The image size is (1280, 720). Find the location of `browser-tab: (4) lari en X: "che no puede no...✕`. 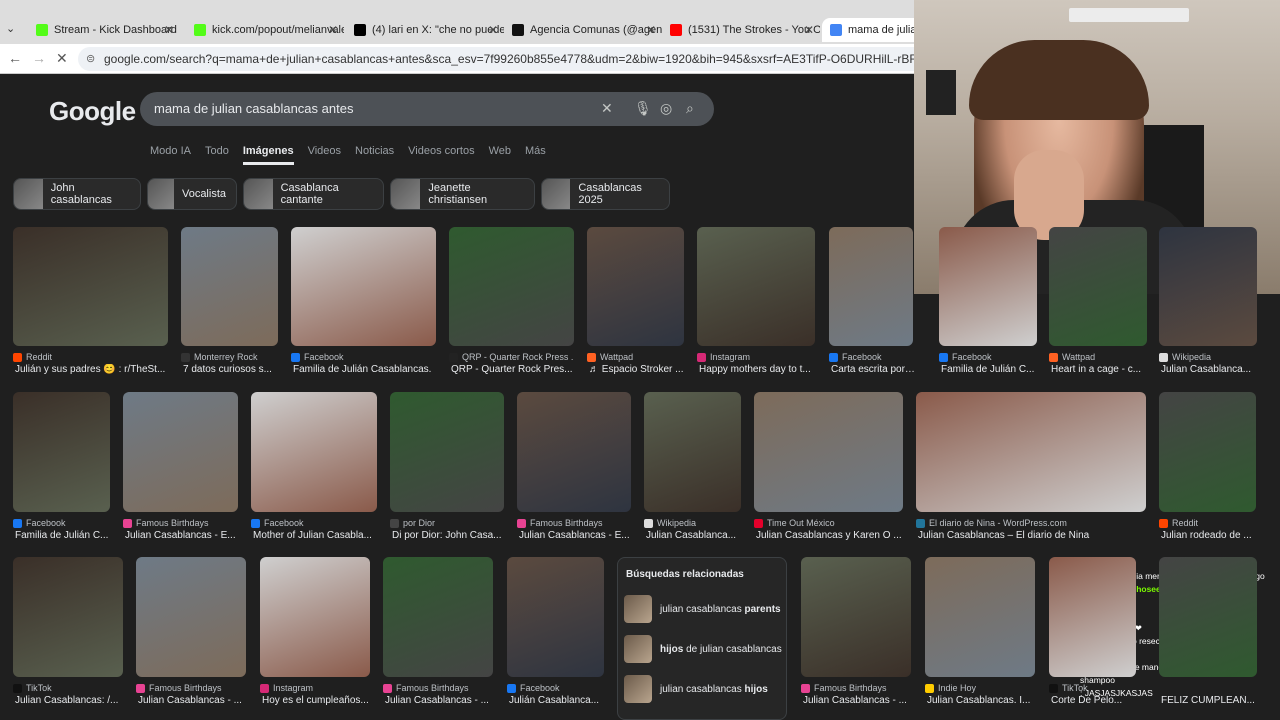

browser-tab: (4) lari en X: "che no puede no...✕ is located at coordinates (425, 30).